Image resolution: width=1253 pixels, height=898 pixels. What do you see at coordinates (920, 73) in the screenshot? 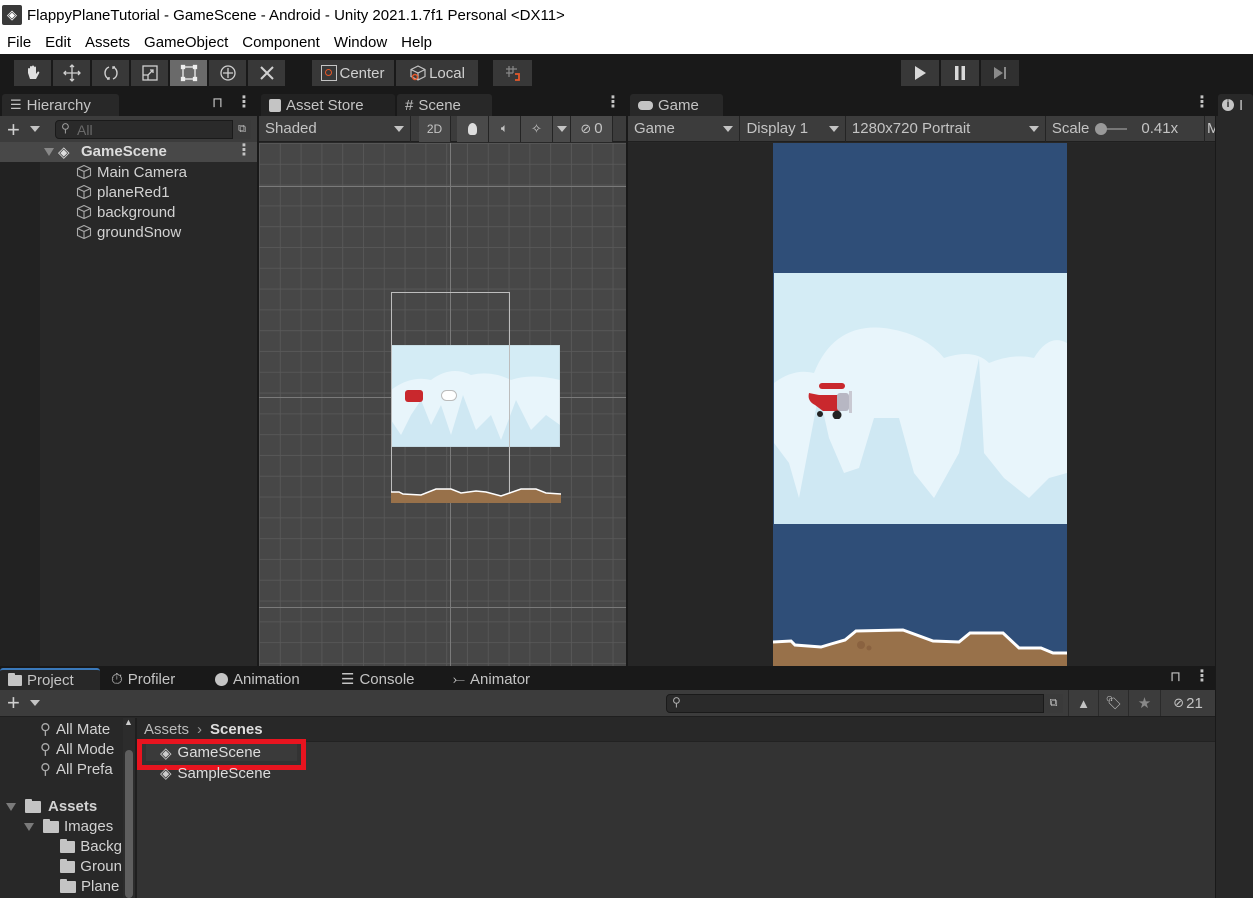
I see `play-button` at bounding box center [920, 73].